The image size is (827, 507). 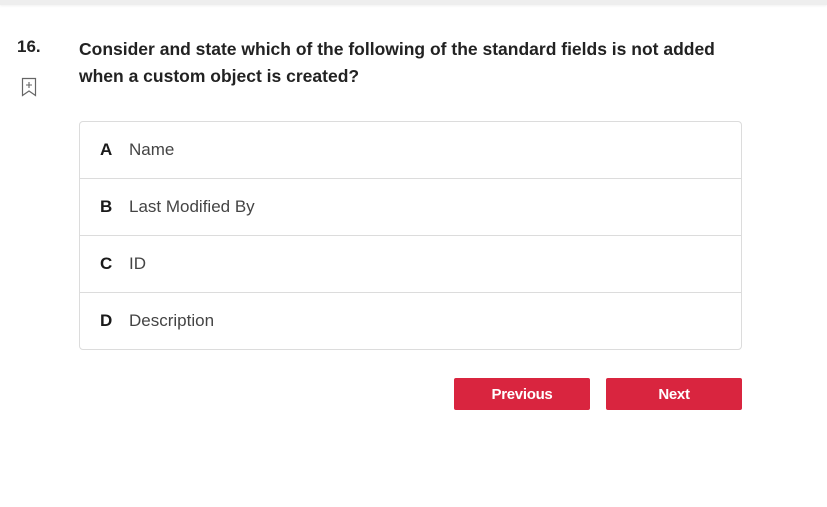 I want to click on bookmark-add-icon, so click(x=29, y=87).